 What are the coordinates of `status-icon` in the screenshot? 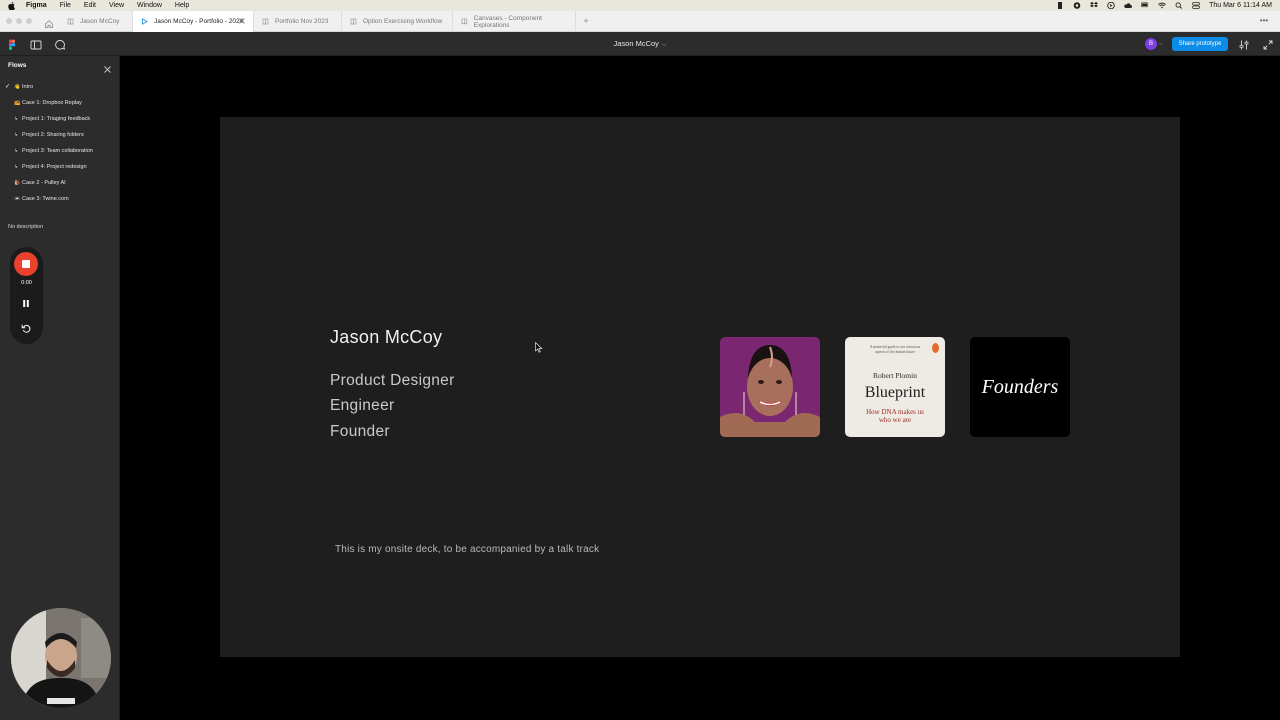 It's located at (1060, 5).